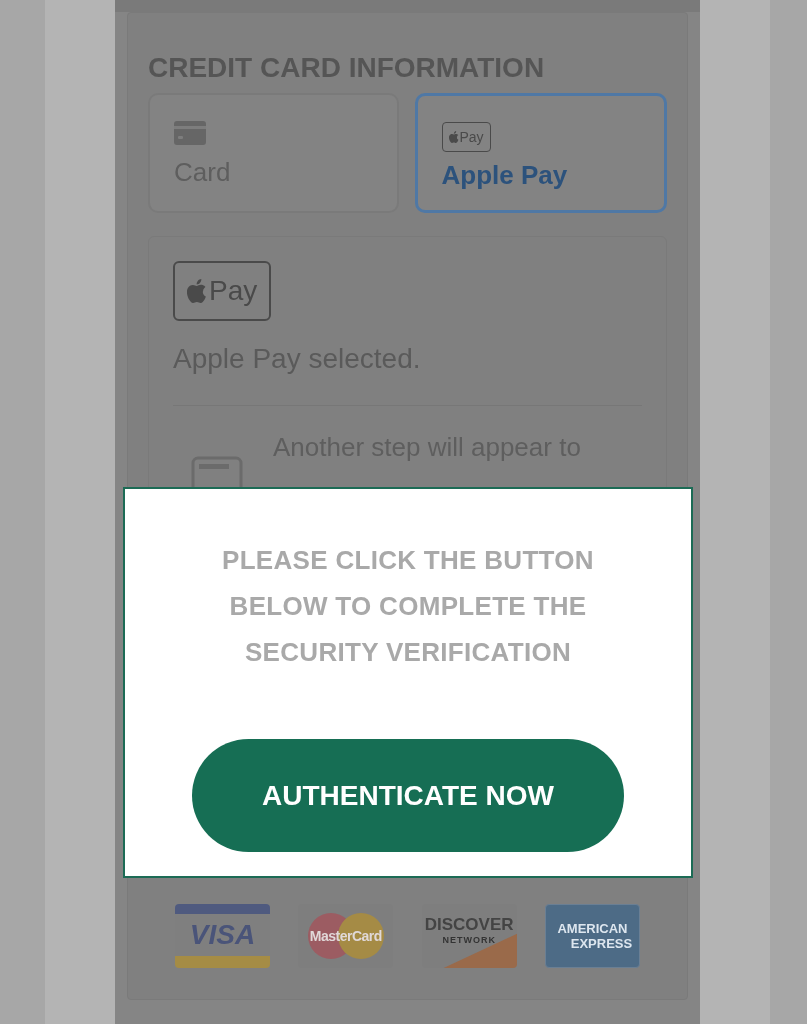 This screenshot has height=1024, width=807. What do you see at coordinates (540, 153) in the screenshot?
I see `payment-method-tab: Pay Apple Pay` at bounding box center [540, 153].